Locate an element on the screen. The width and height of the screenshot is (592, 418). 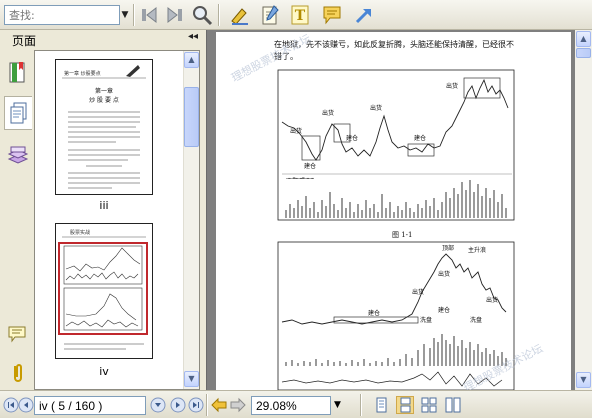
comments-icon is located at coordinates (17, 334).